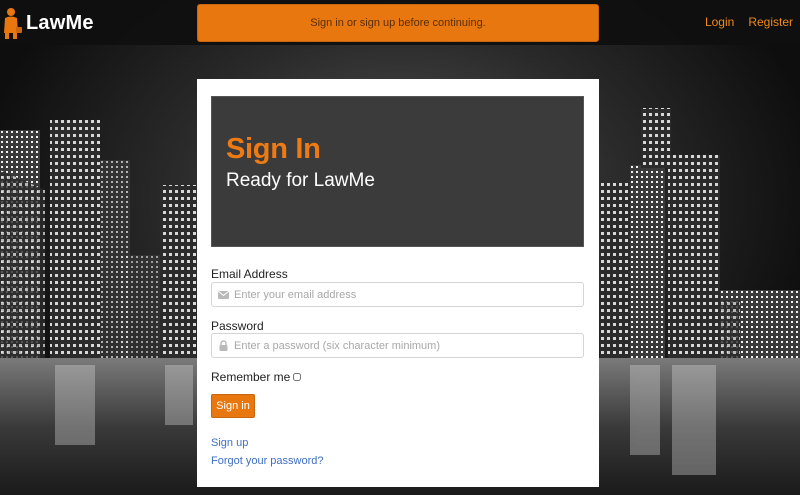  Describe the element at coordinates (13, 23) in the screenshot. I see `lawyer-figure-icon` at that location.